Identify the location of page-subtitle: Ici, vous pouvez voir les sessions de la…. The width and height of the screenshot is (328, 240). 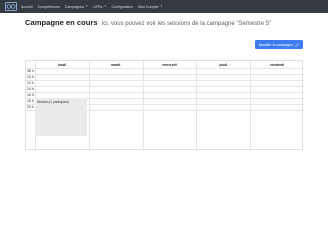
(186, 24).